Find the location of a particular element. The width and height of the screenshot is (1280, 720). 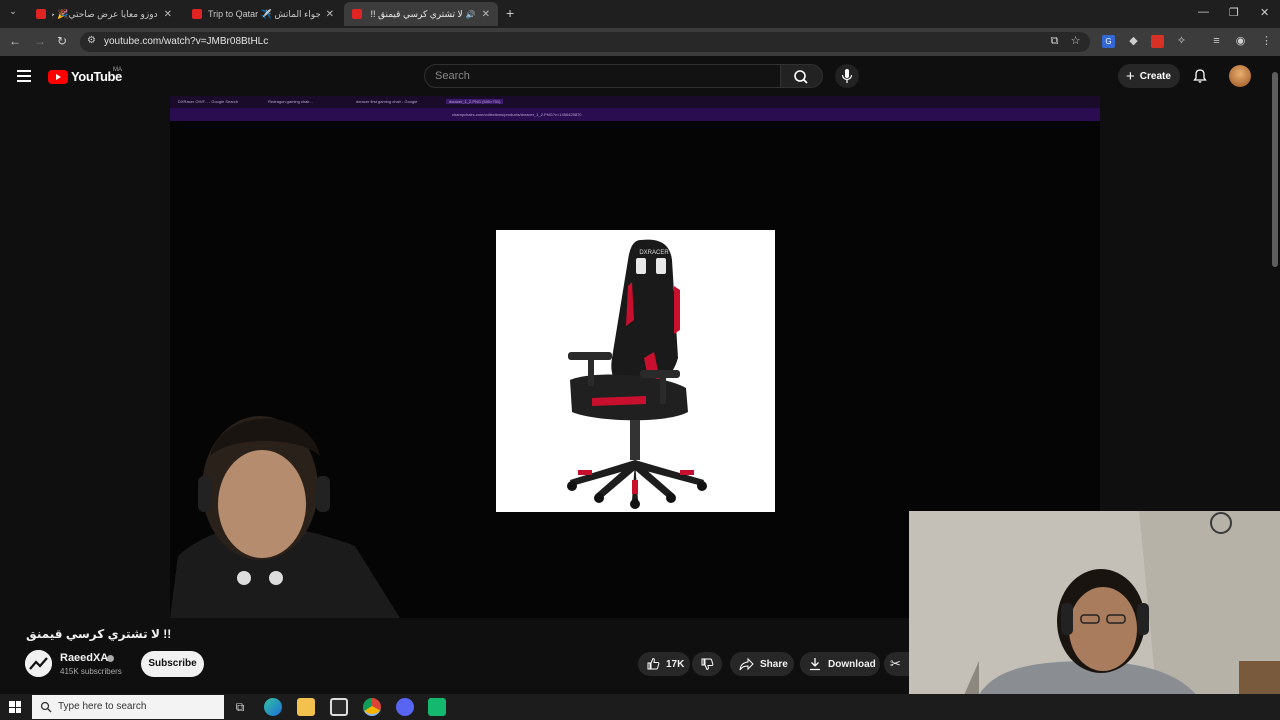

voice-search-button is located at coordinates (847, 76).